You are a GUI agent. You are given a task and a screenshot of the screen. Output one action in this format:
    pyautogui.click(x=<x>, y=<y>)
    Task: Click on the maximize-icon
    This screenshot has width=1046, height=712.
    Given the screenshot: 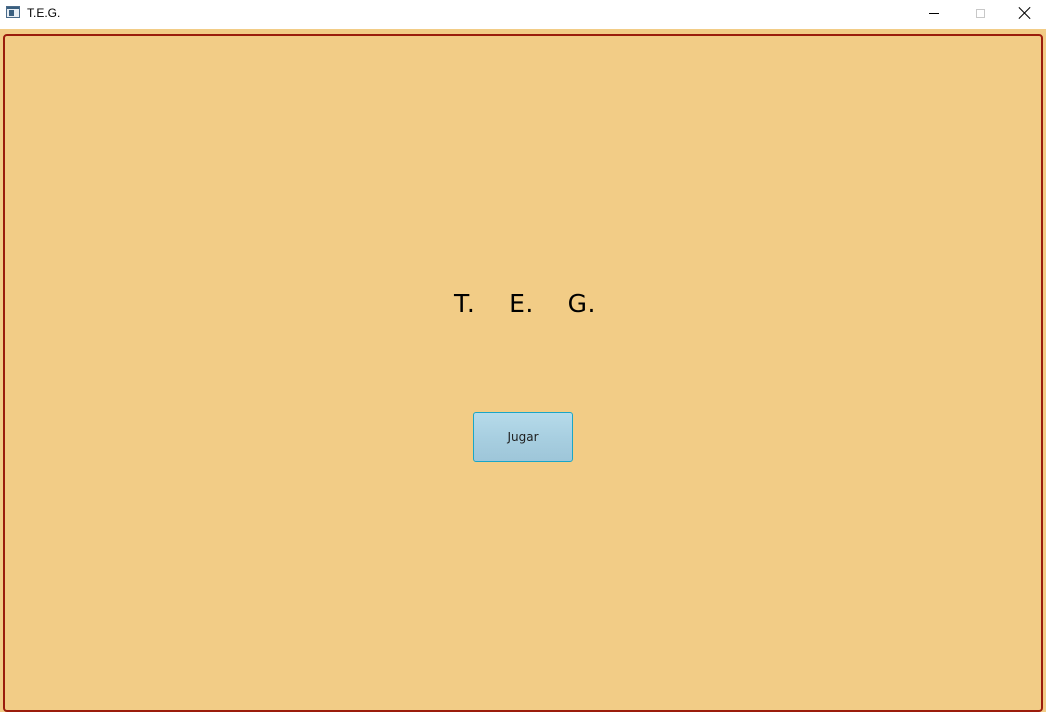 What is the action you would take?
    pyautogui.click(x=980, y=13)
    